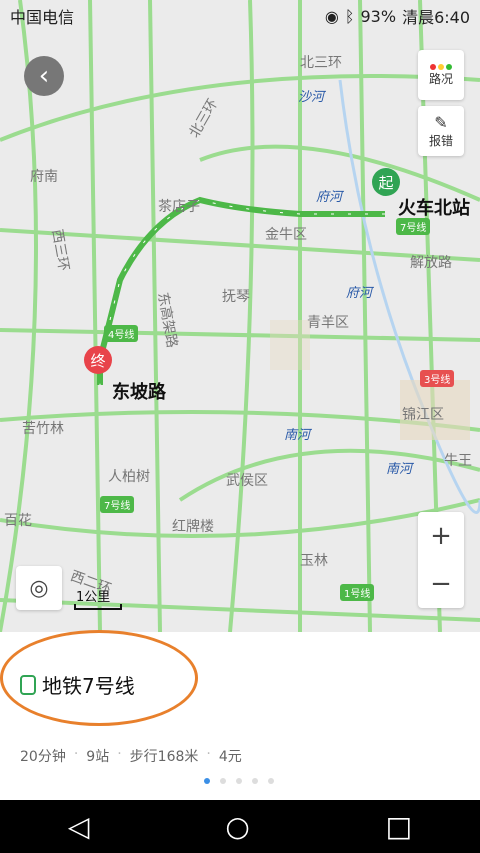  What do you see at coordinates (331, 16) in the screenshot?
I see `location-icon: ◉` at bounding box center [331, 16].